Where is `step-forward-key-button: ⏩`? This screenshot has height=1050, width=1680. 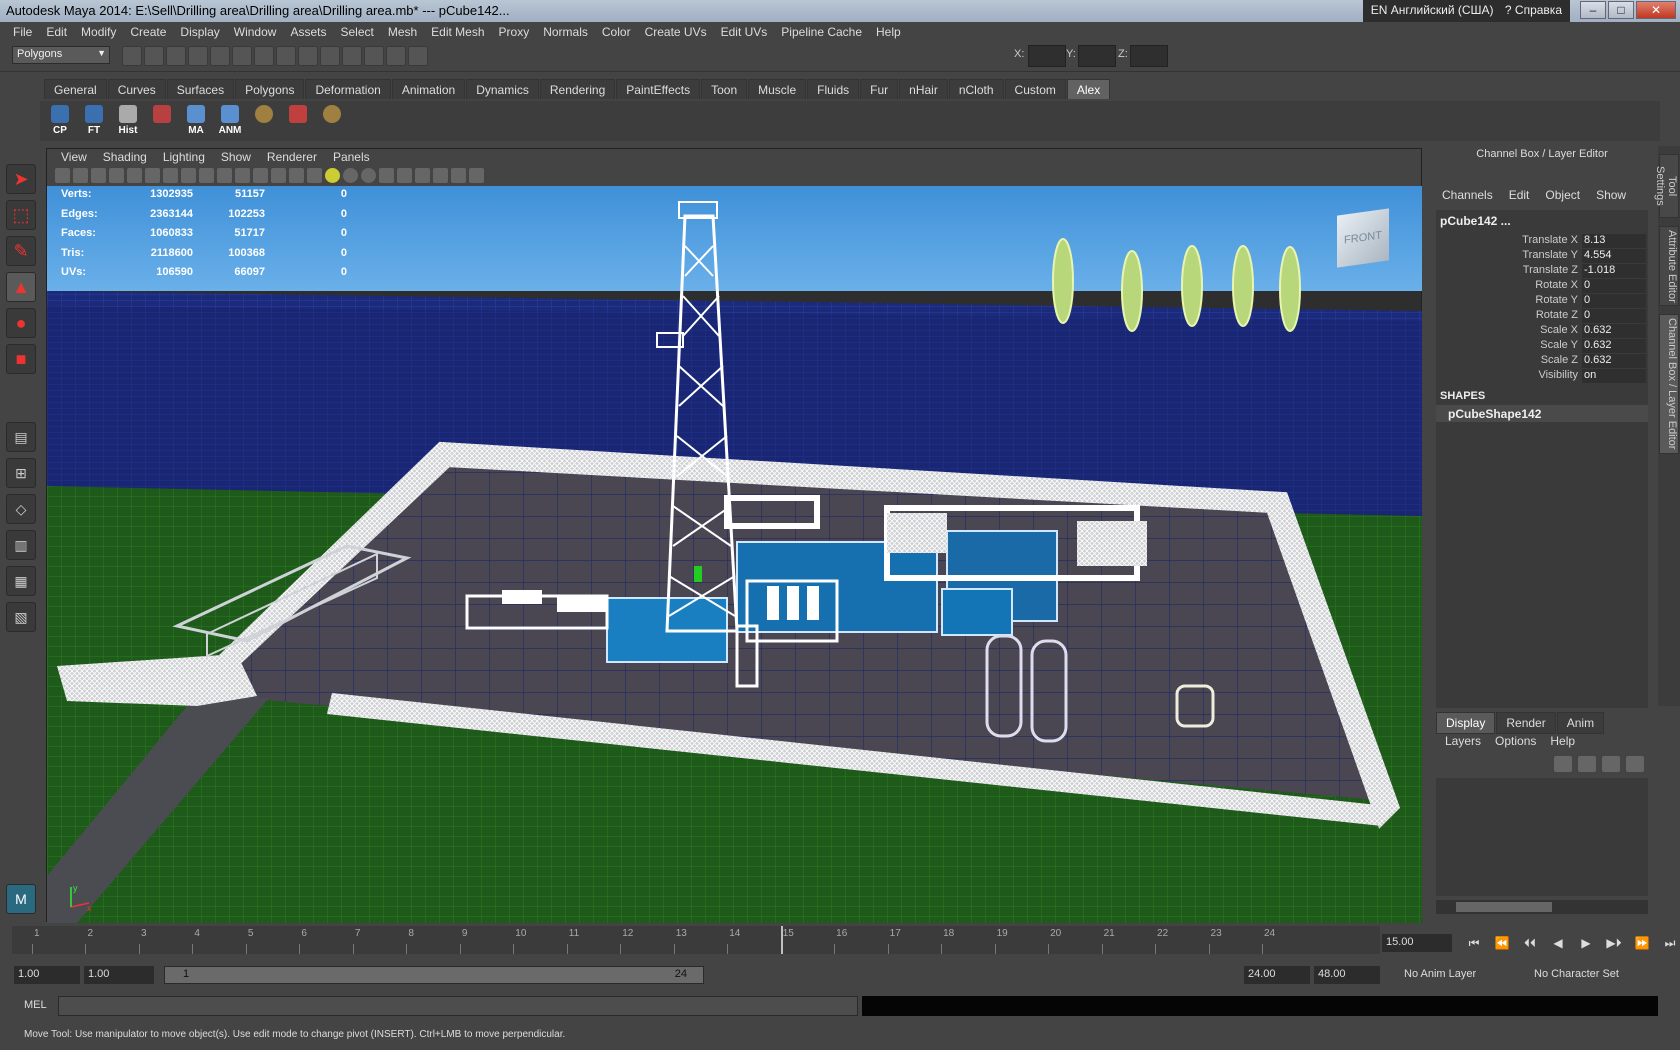
step-forward-key-button: ⏩ is located at coordinates (1642, 943).